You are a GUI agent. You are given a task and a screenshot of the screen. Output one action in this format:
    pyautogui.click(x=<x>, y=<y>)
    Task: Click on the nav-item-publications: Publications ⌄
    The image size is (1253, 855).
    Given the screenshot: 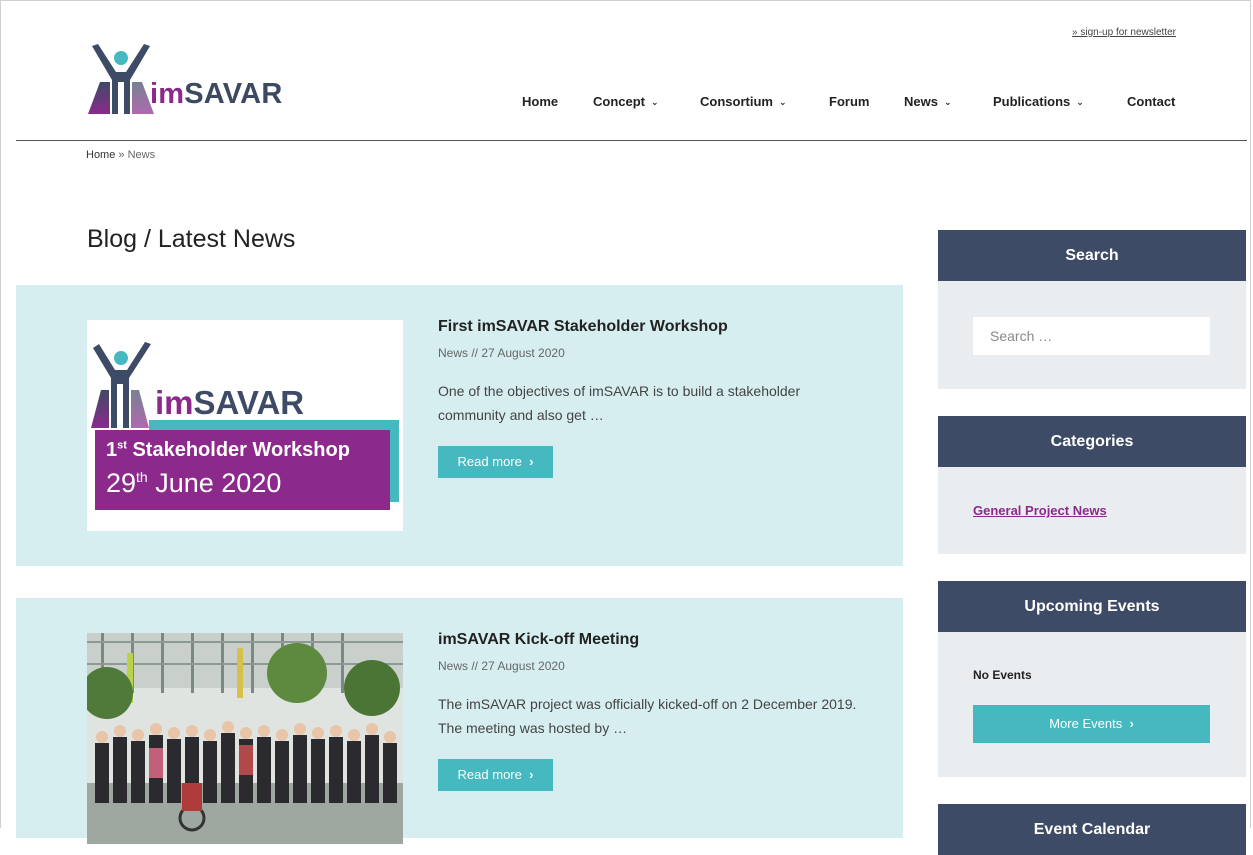 What is the action you would take?
    pyautogui.click(x=1038, y=101)
    